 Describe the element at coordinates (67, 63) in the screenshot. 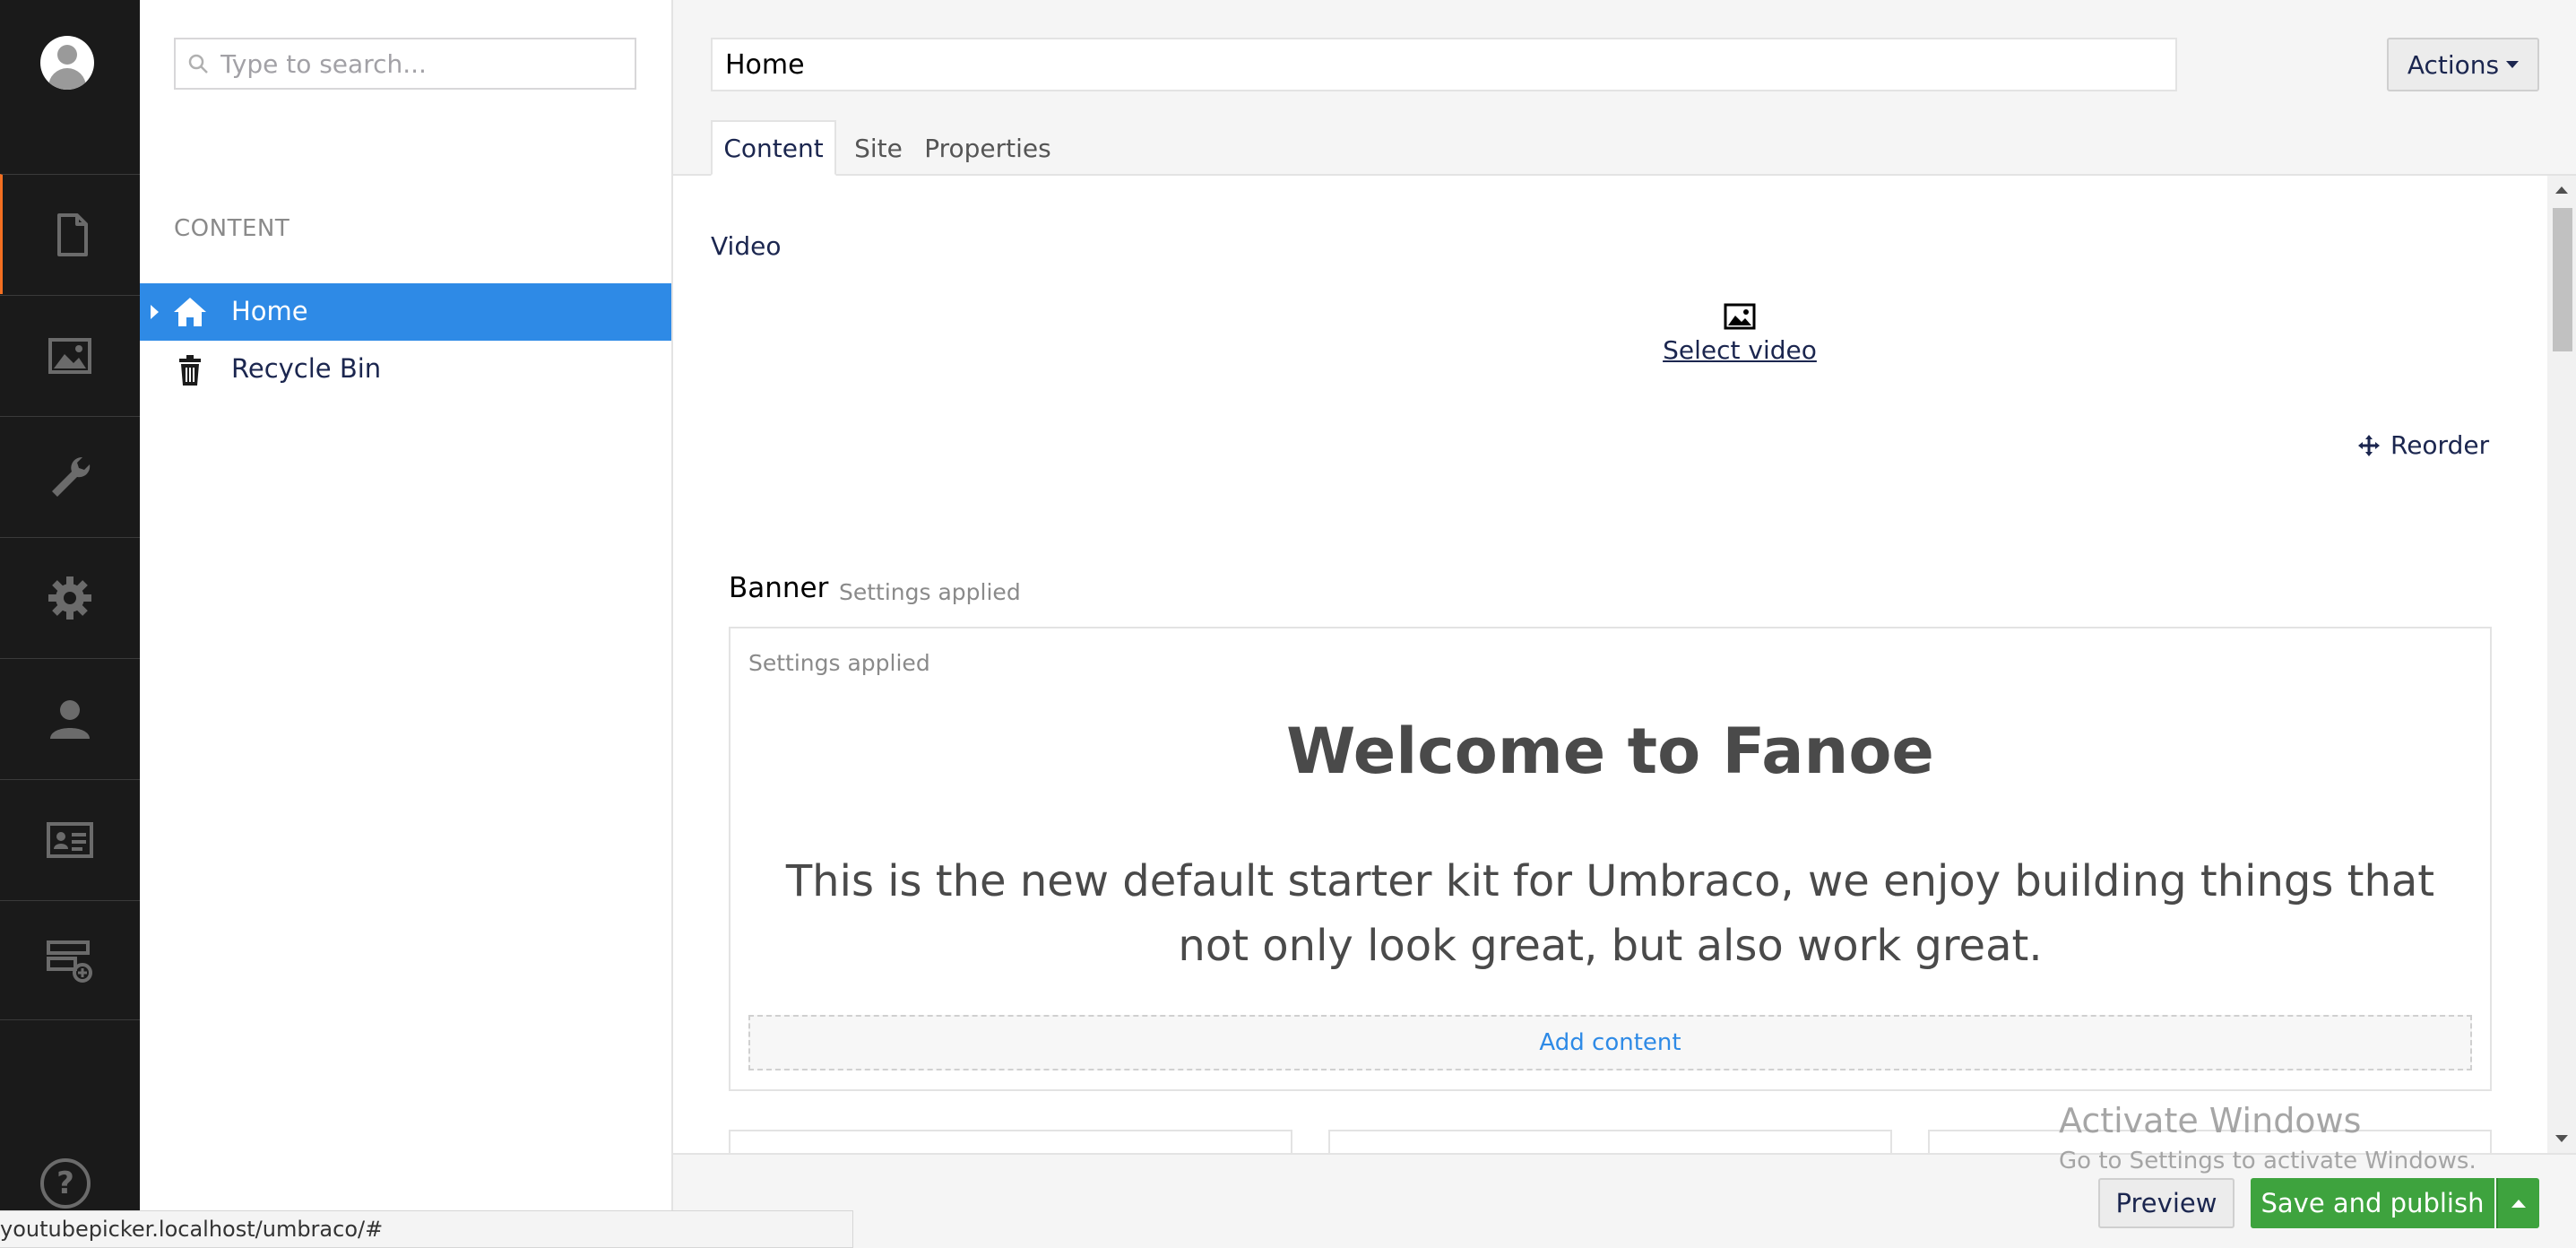

I see `user-avatar` at that location.